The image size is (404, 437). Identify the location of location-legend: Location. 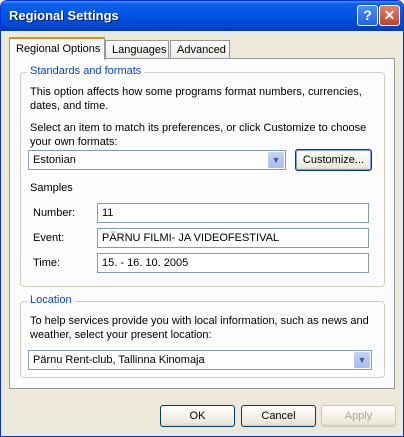
(51, 300).